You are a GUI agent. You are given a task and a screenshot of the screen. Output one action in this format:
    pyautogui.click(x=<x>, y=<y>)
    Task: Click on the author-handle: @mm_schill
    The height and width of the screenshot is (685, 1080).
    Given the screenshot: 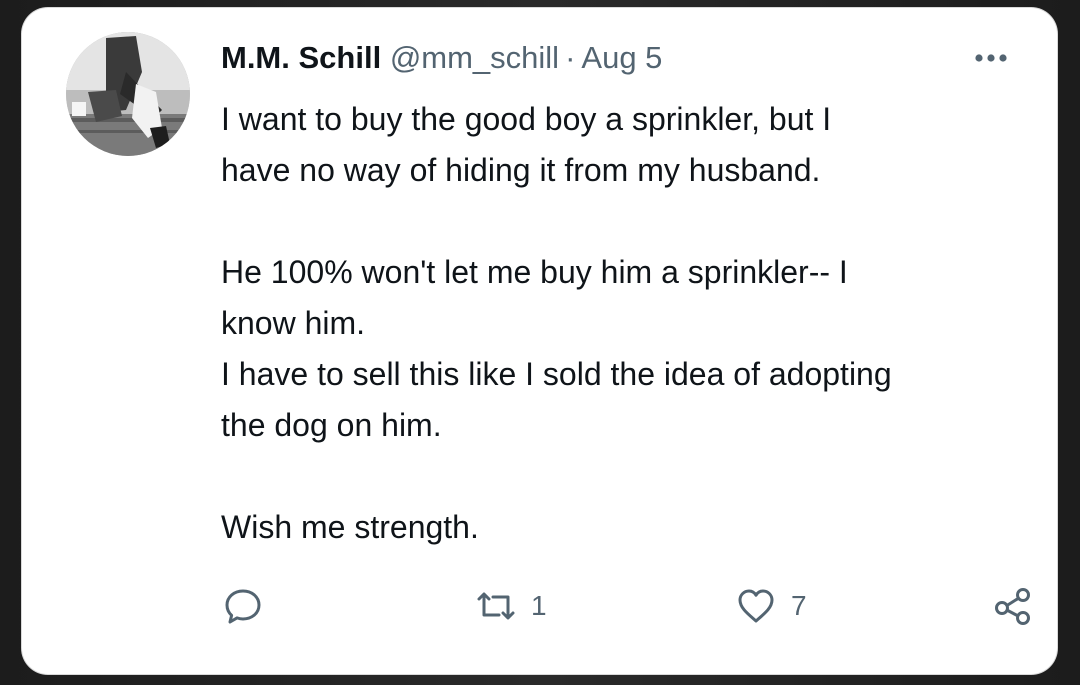 What is the action you would take?
    pyautogui.click(x=474, y=57)
    